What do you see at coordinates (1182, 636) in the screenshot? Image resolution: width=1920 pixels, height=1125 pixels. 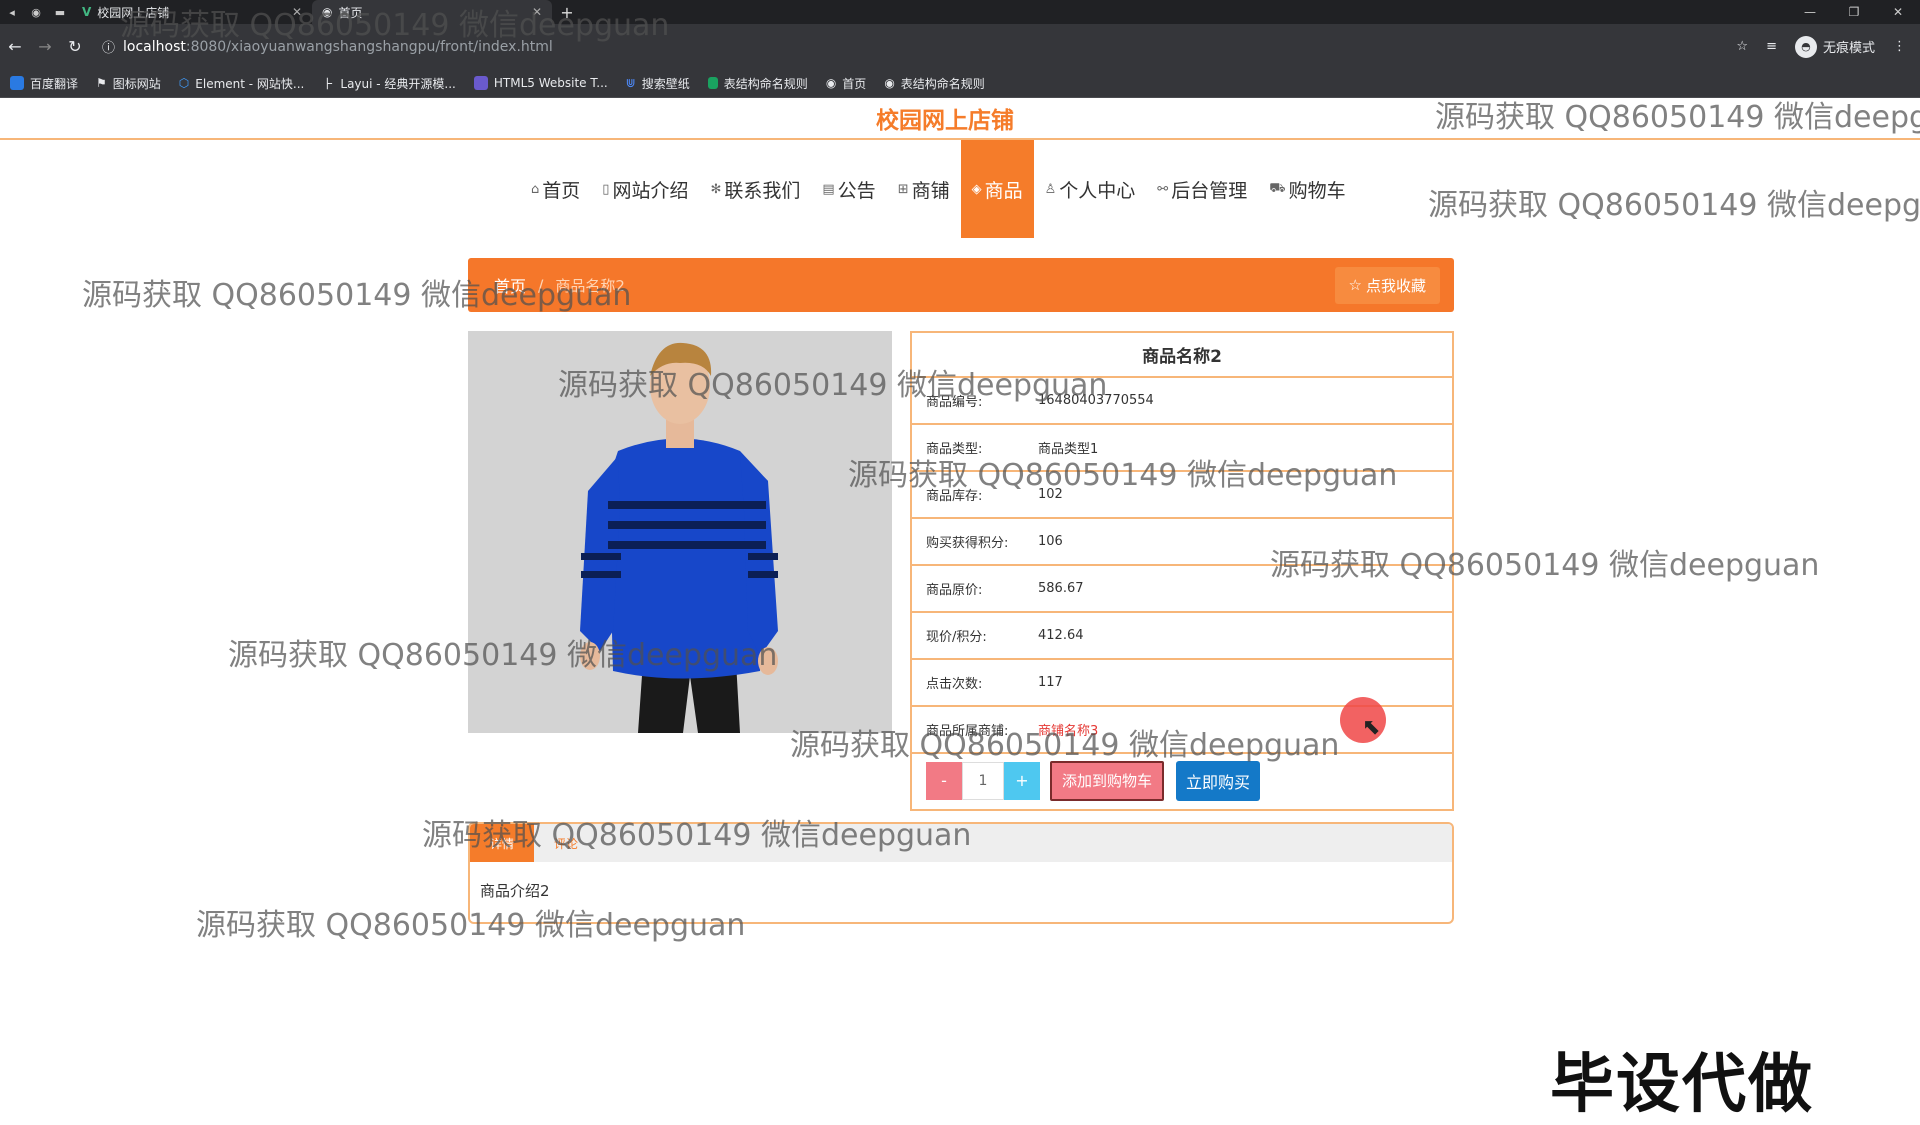 I see `info-row: 现价/积分: 412.64` at bounding box center [1182, 636].